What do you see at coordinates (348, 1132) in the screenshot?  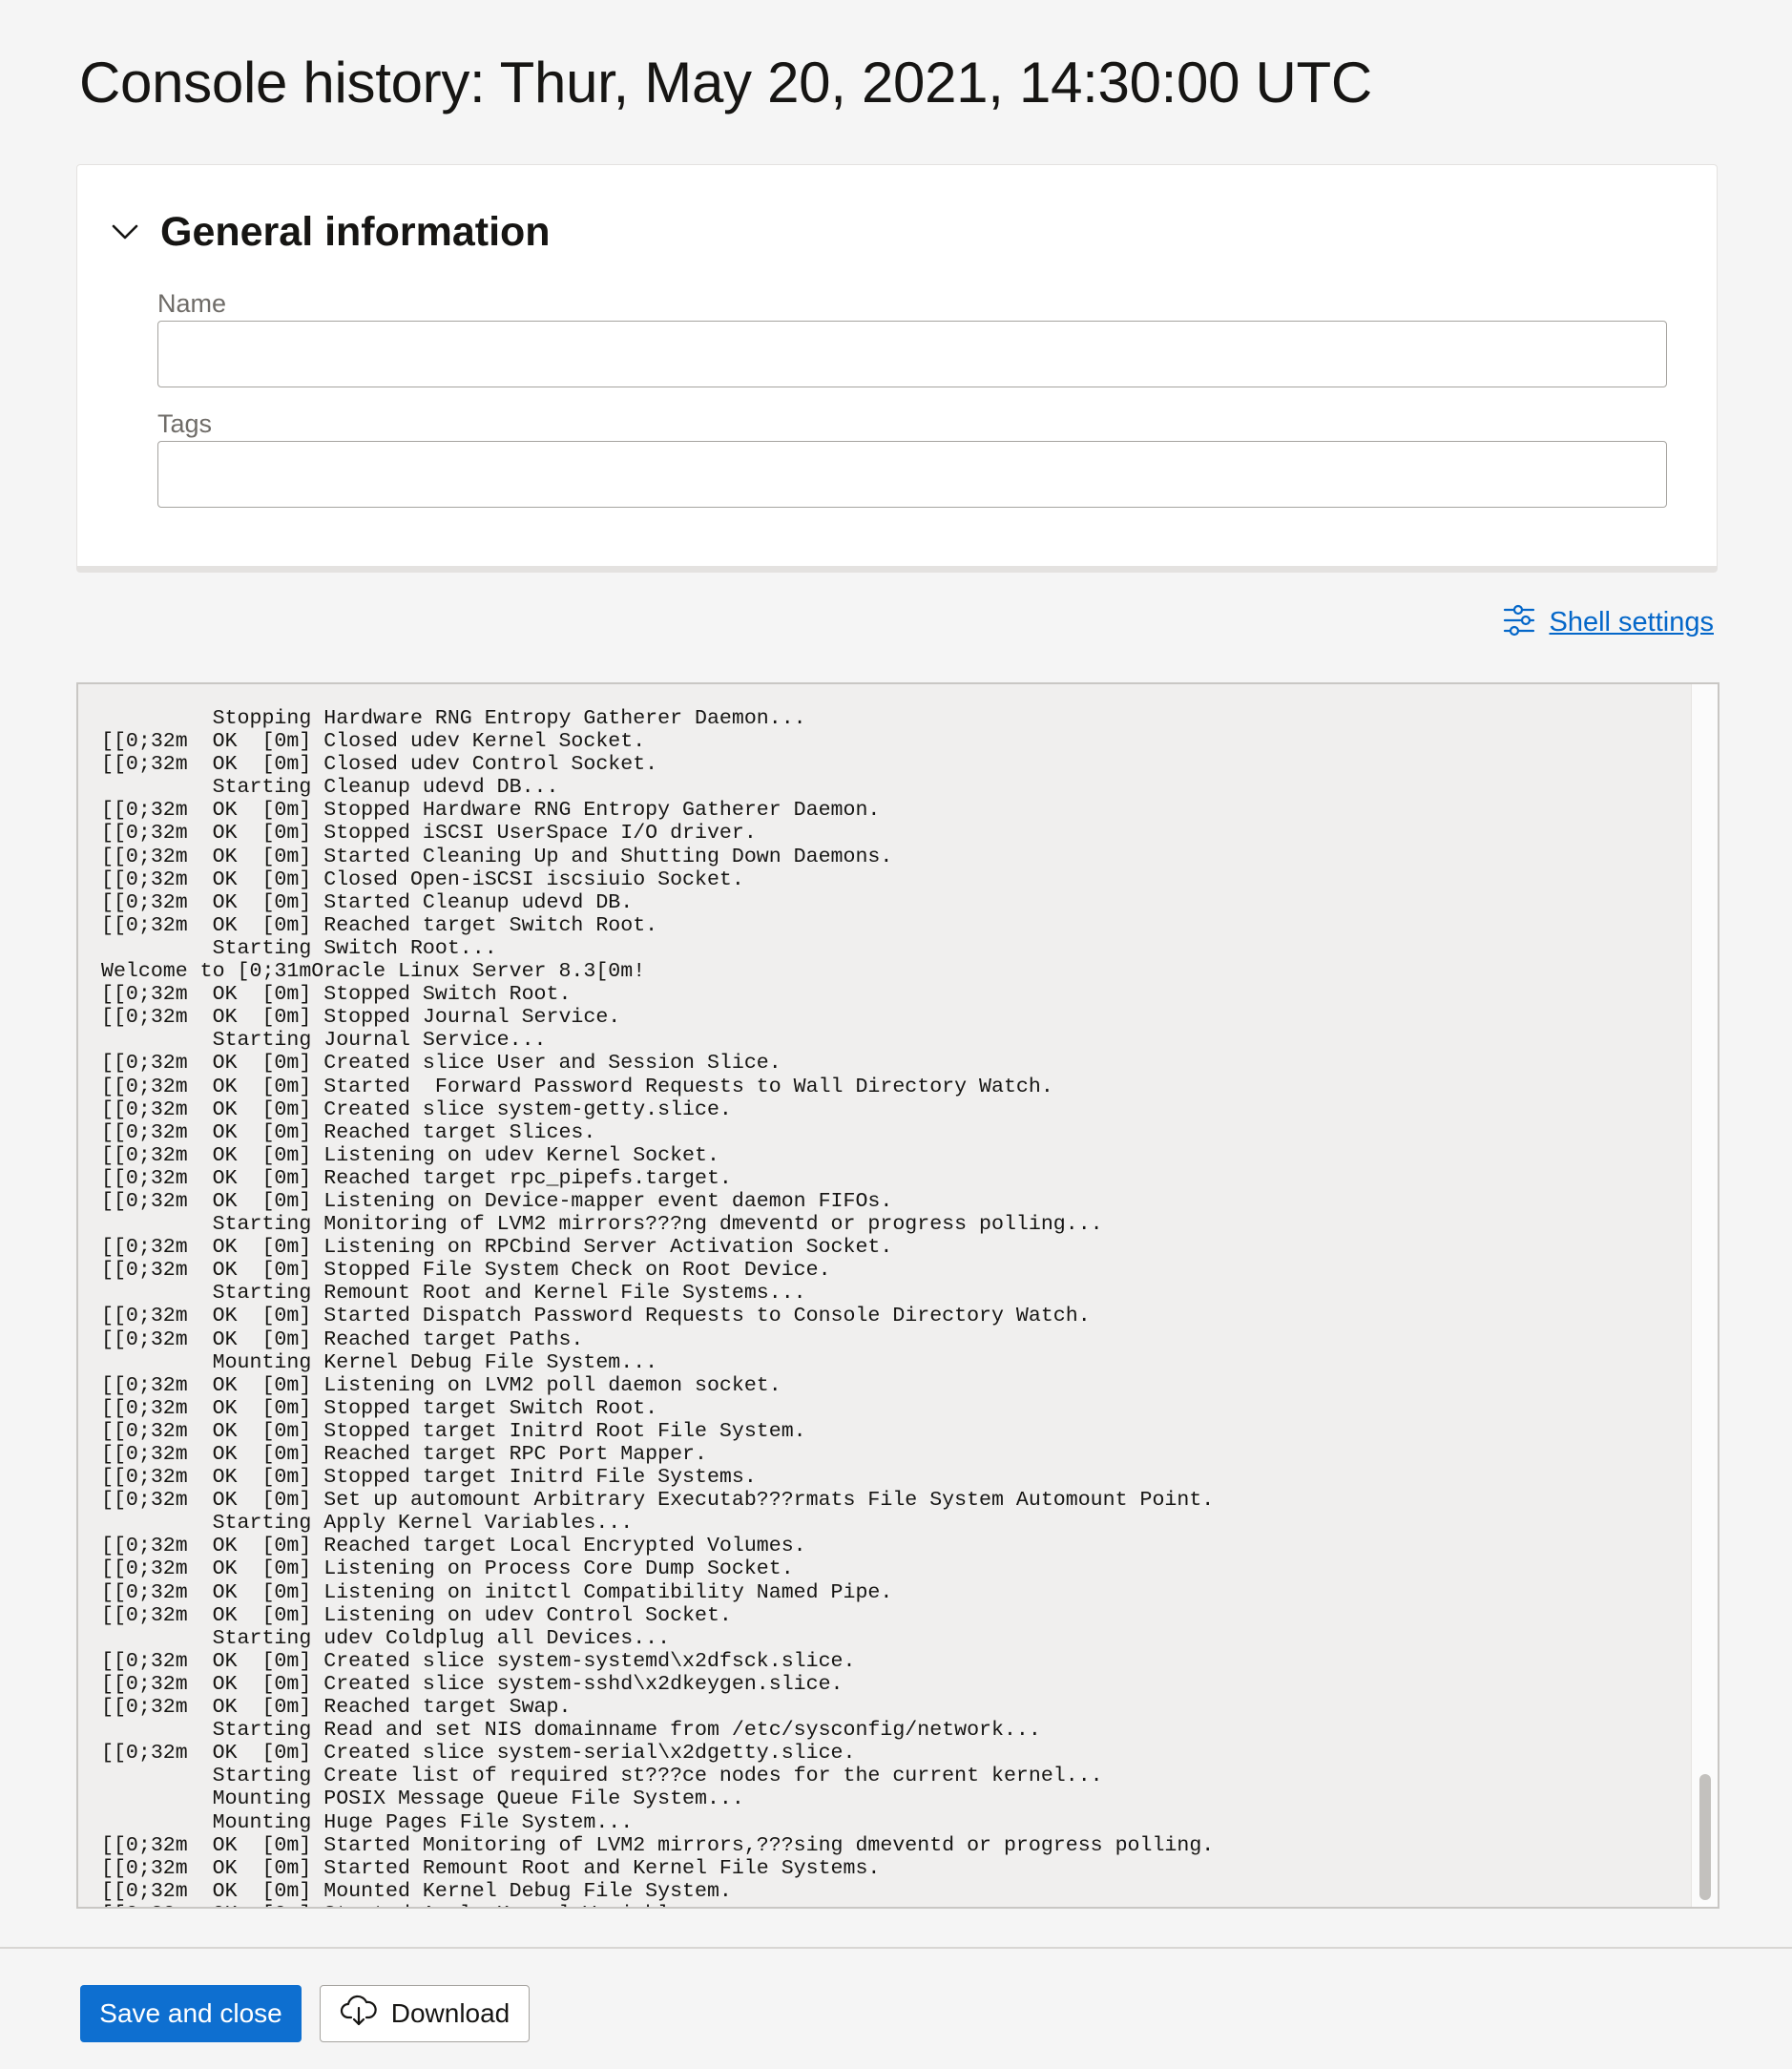 I see `console-line: [[0;32m OK [0m] Reached target Slices.` at bounding box center [348, 1132].